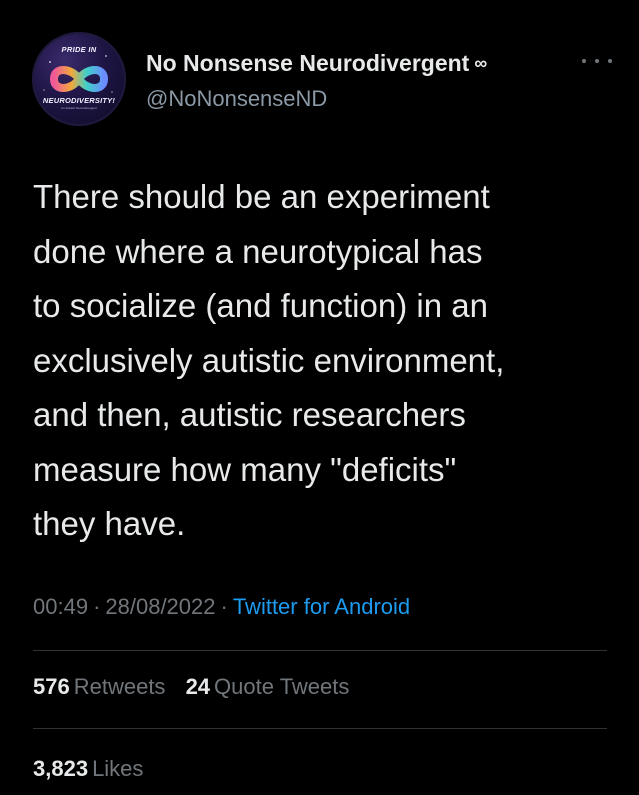 This screenshot has width=639, height=795. Describe the element at coordinates (60, 606) in the screenshot. I see `tweet-time: 00:49` at that location.